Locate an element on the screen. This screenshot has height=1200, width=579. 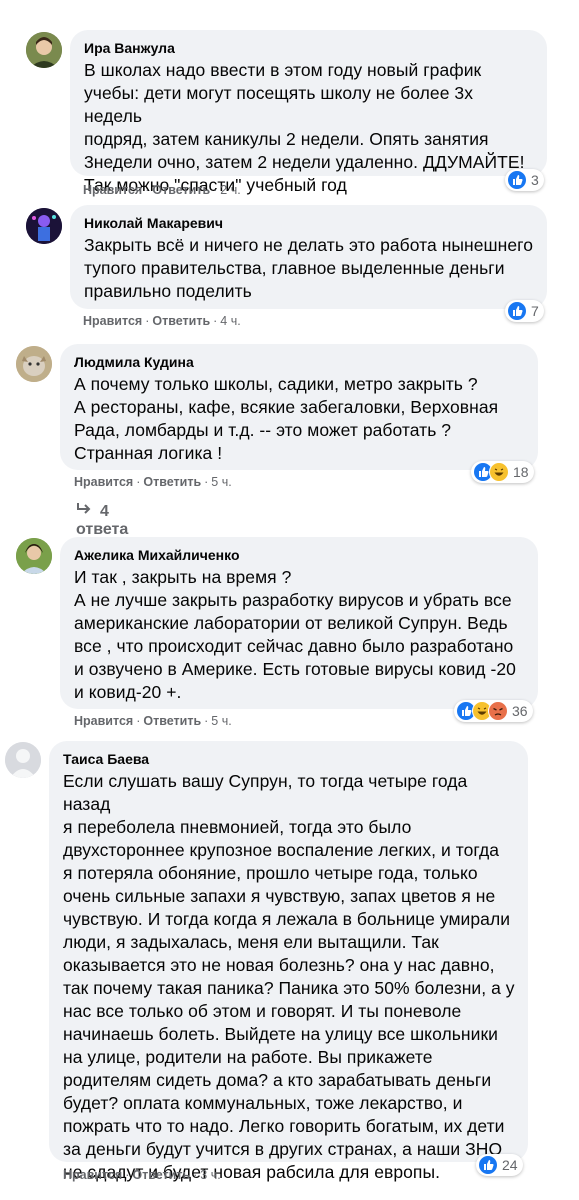
reaction-count: 24 is located at coordinates (510, 1165).